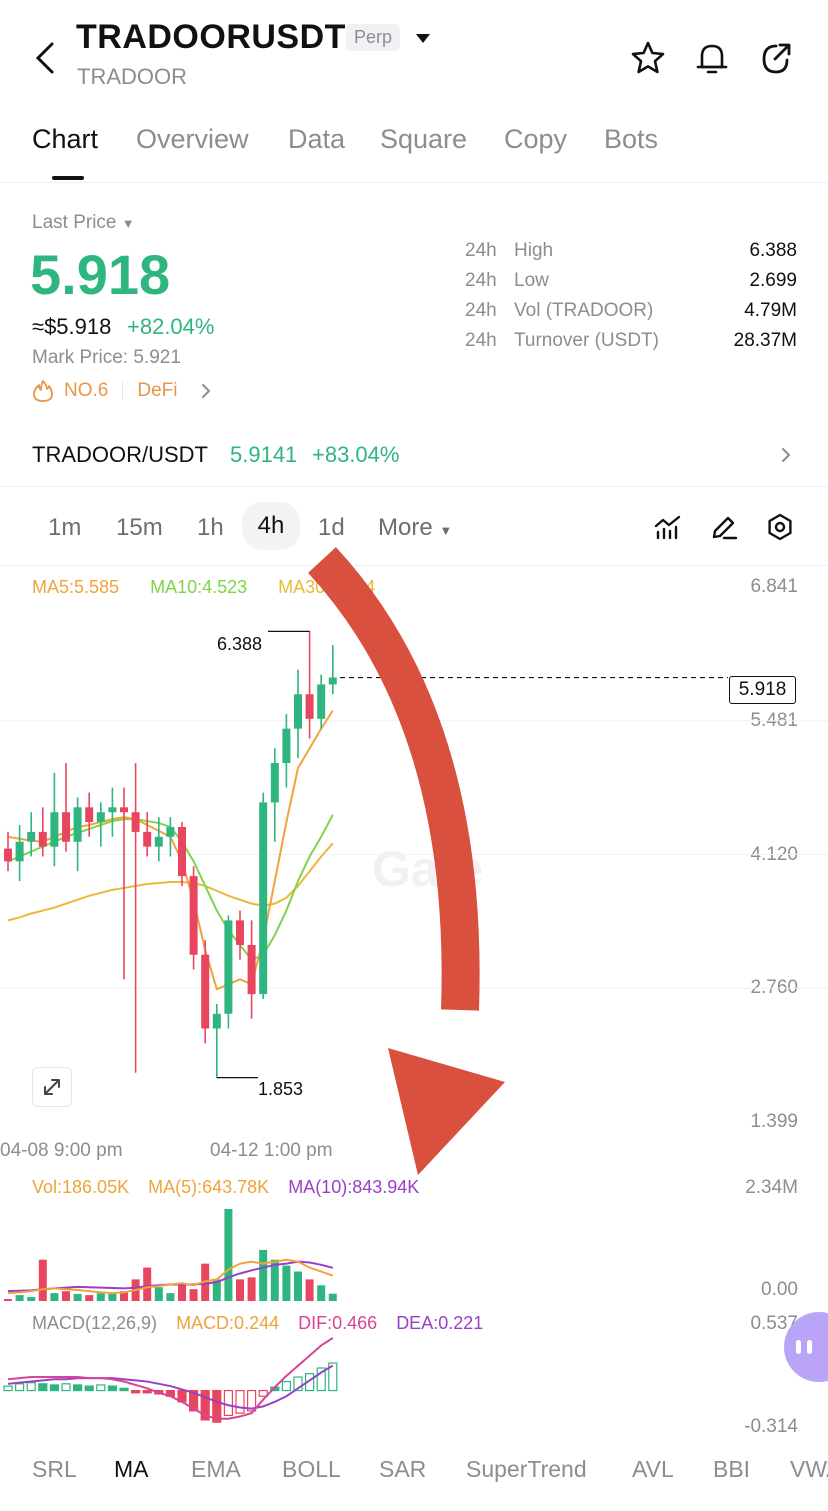 Image resolution: width=828 pixels, height=1511 pixels. Describe the element at coordinates (54, 1469) in the screenshot. I see `indicator-tab-srl: SRL` at that location.